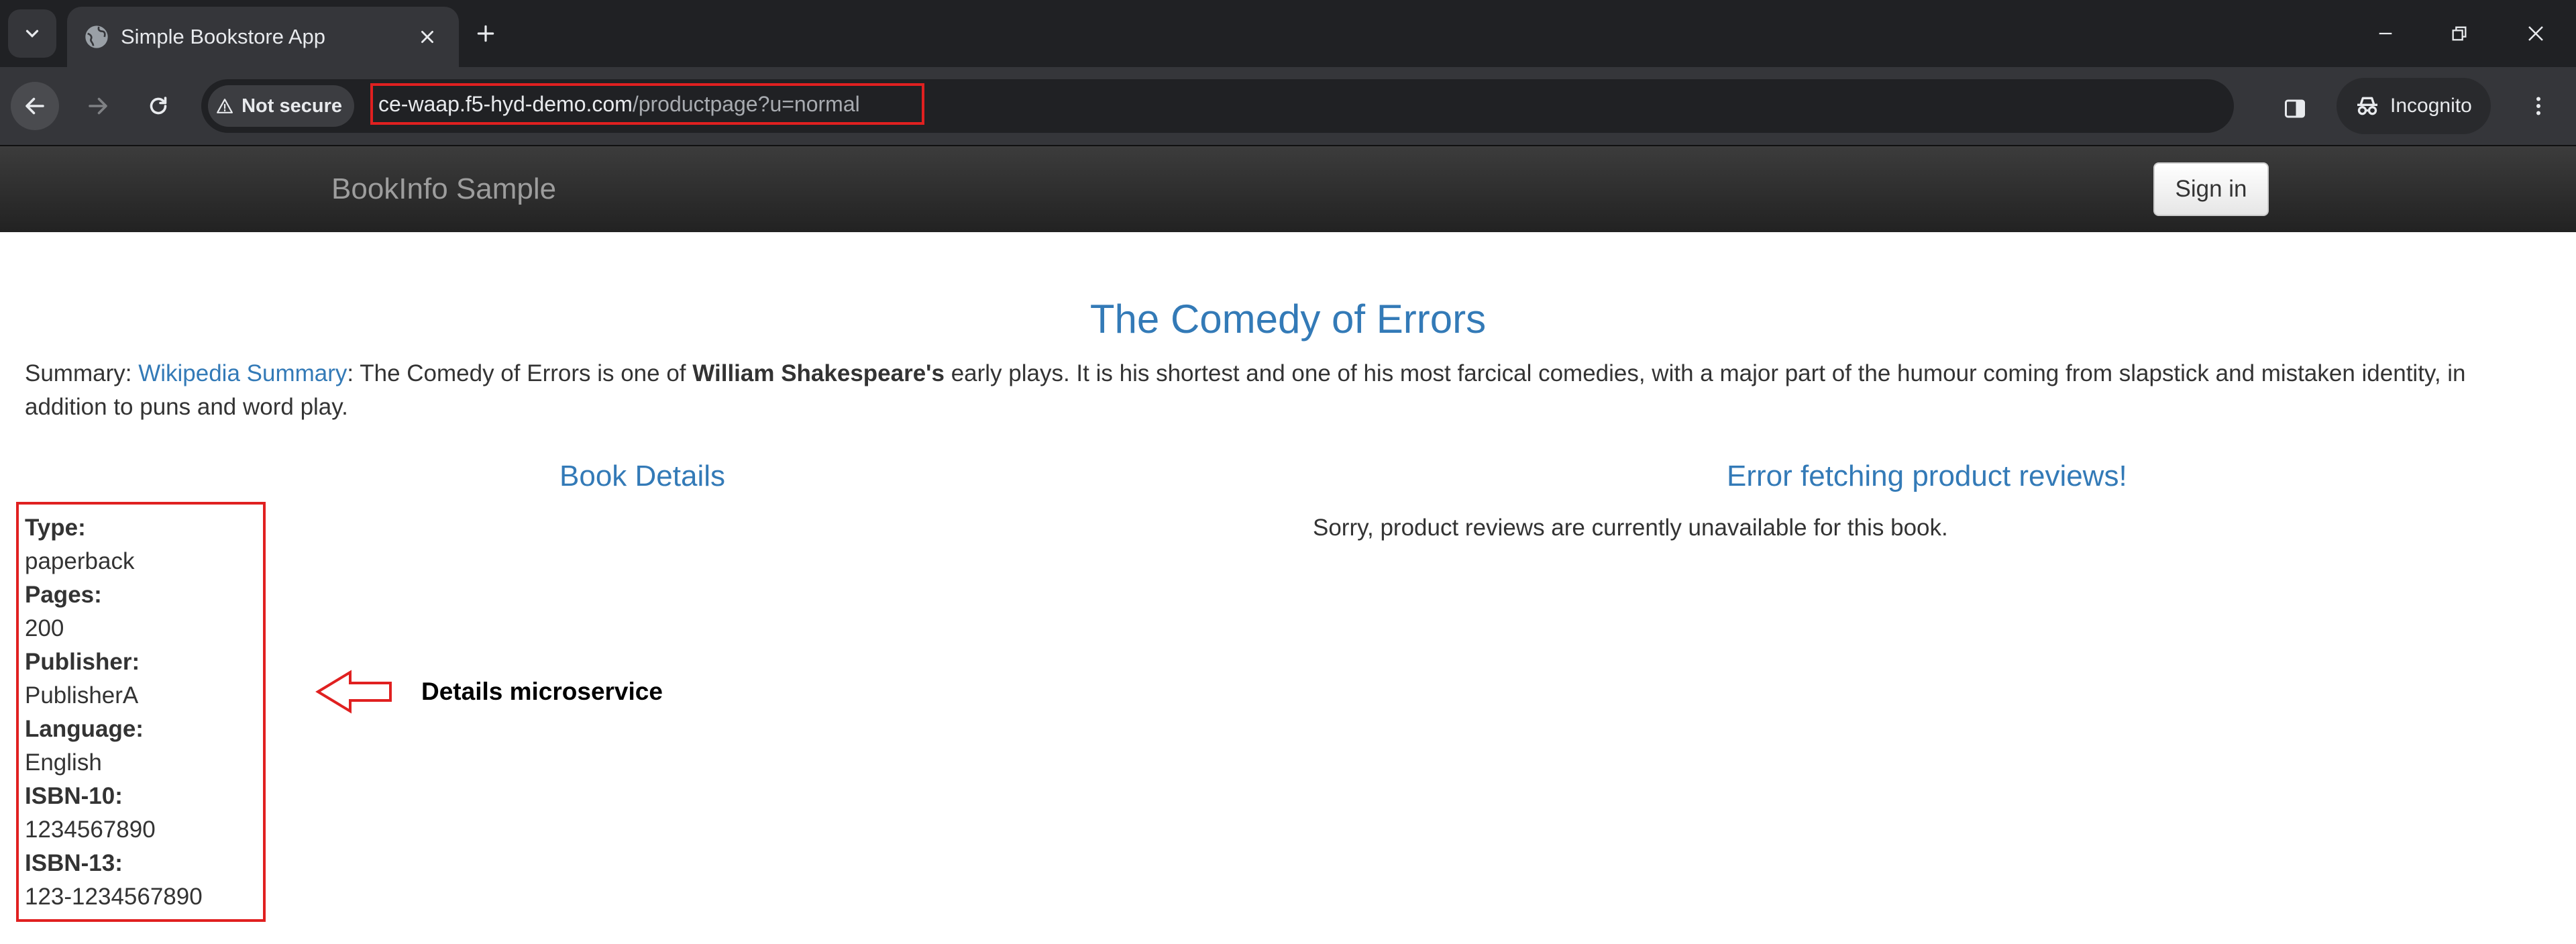 This screenshot has width=2576, height=944. I want to click on site-security-chip: Not secure, so click(281, 106).